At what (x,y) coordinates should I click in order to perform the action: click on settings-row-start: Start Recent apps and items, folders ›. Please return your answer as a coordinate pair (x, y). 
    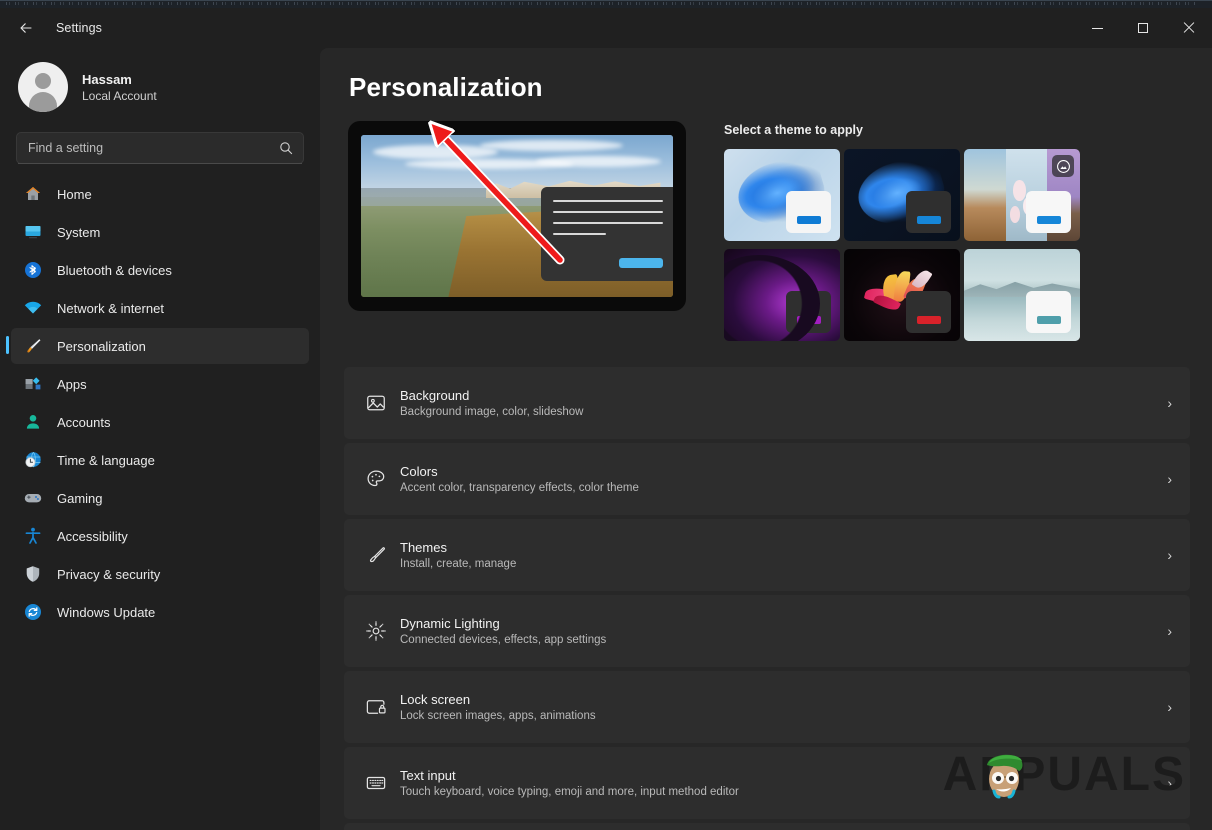
    Looking at the image, I should click on (767, 826).